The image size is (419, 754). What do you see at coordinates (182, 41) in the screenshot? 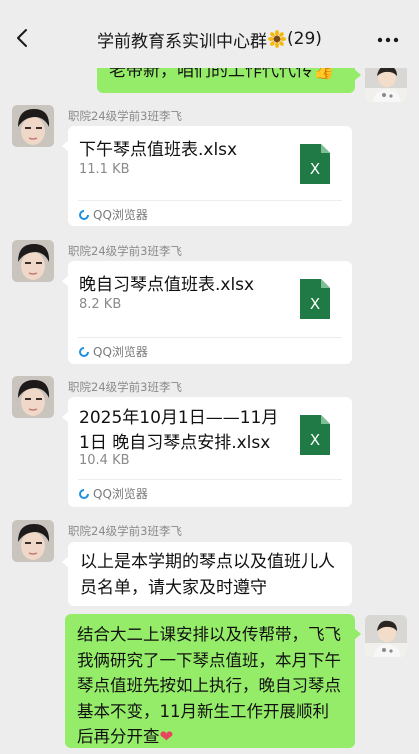
I see `group-name: 学前教育系实训中心群` at bounding box center [182, 41].